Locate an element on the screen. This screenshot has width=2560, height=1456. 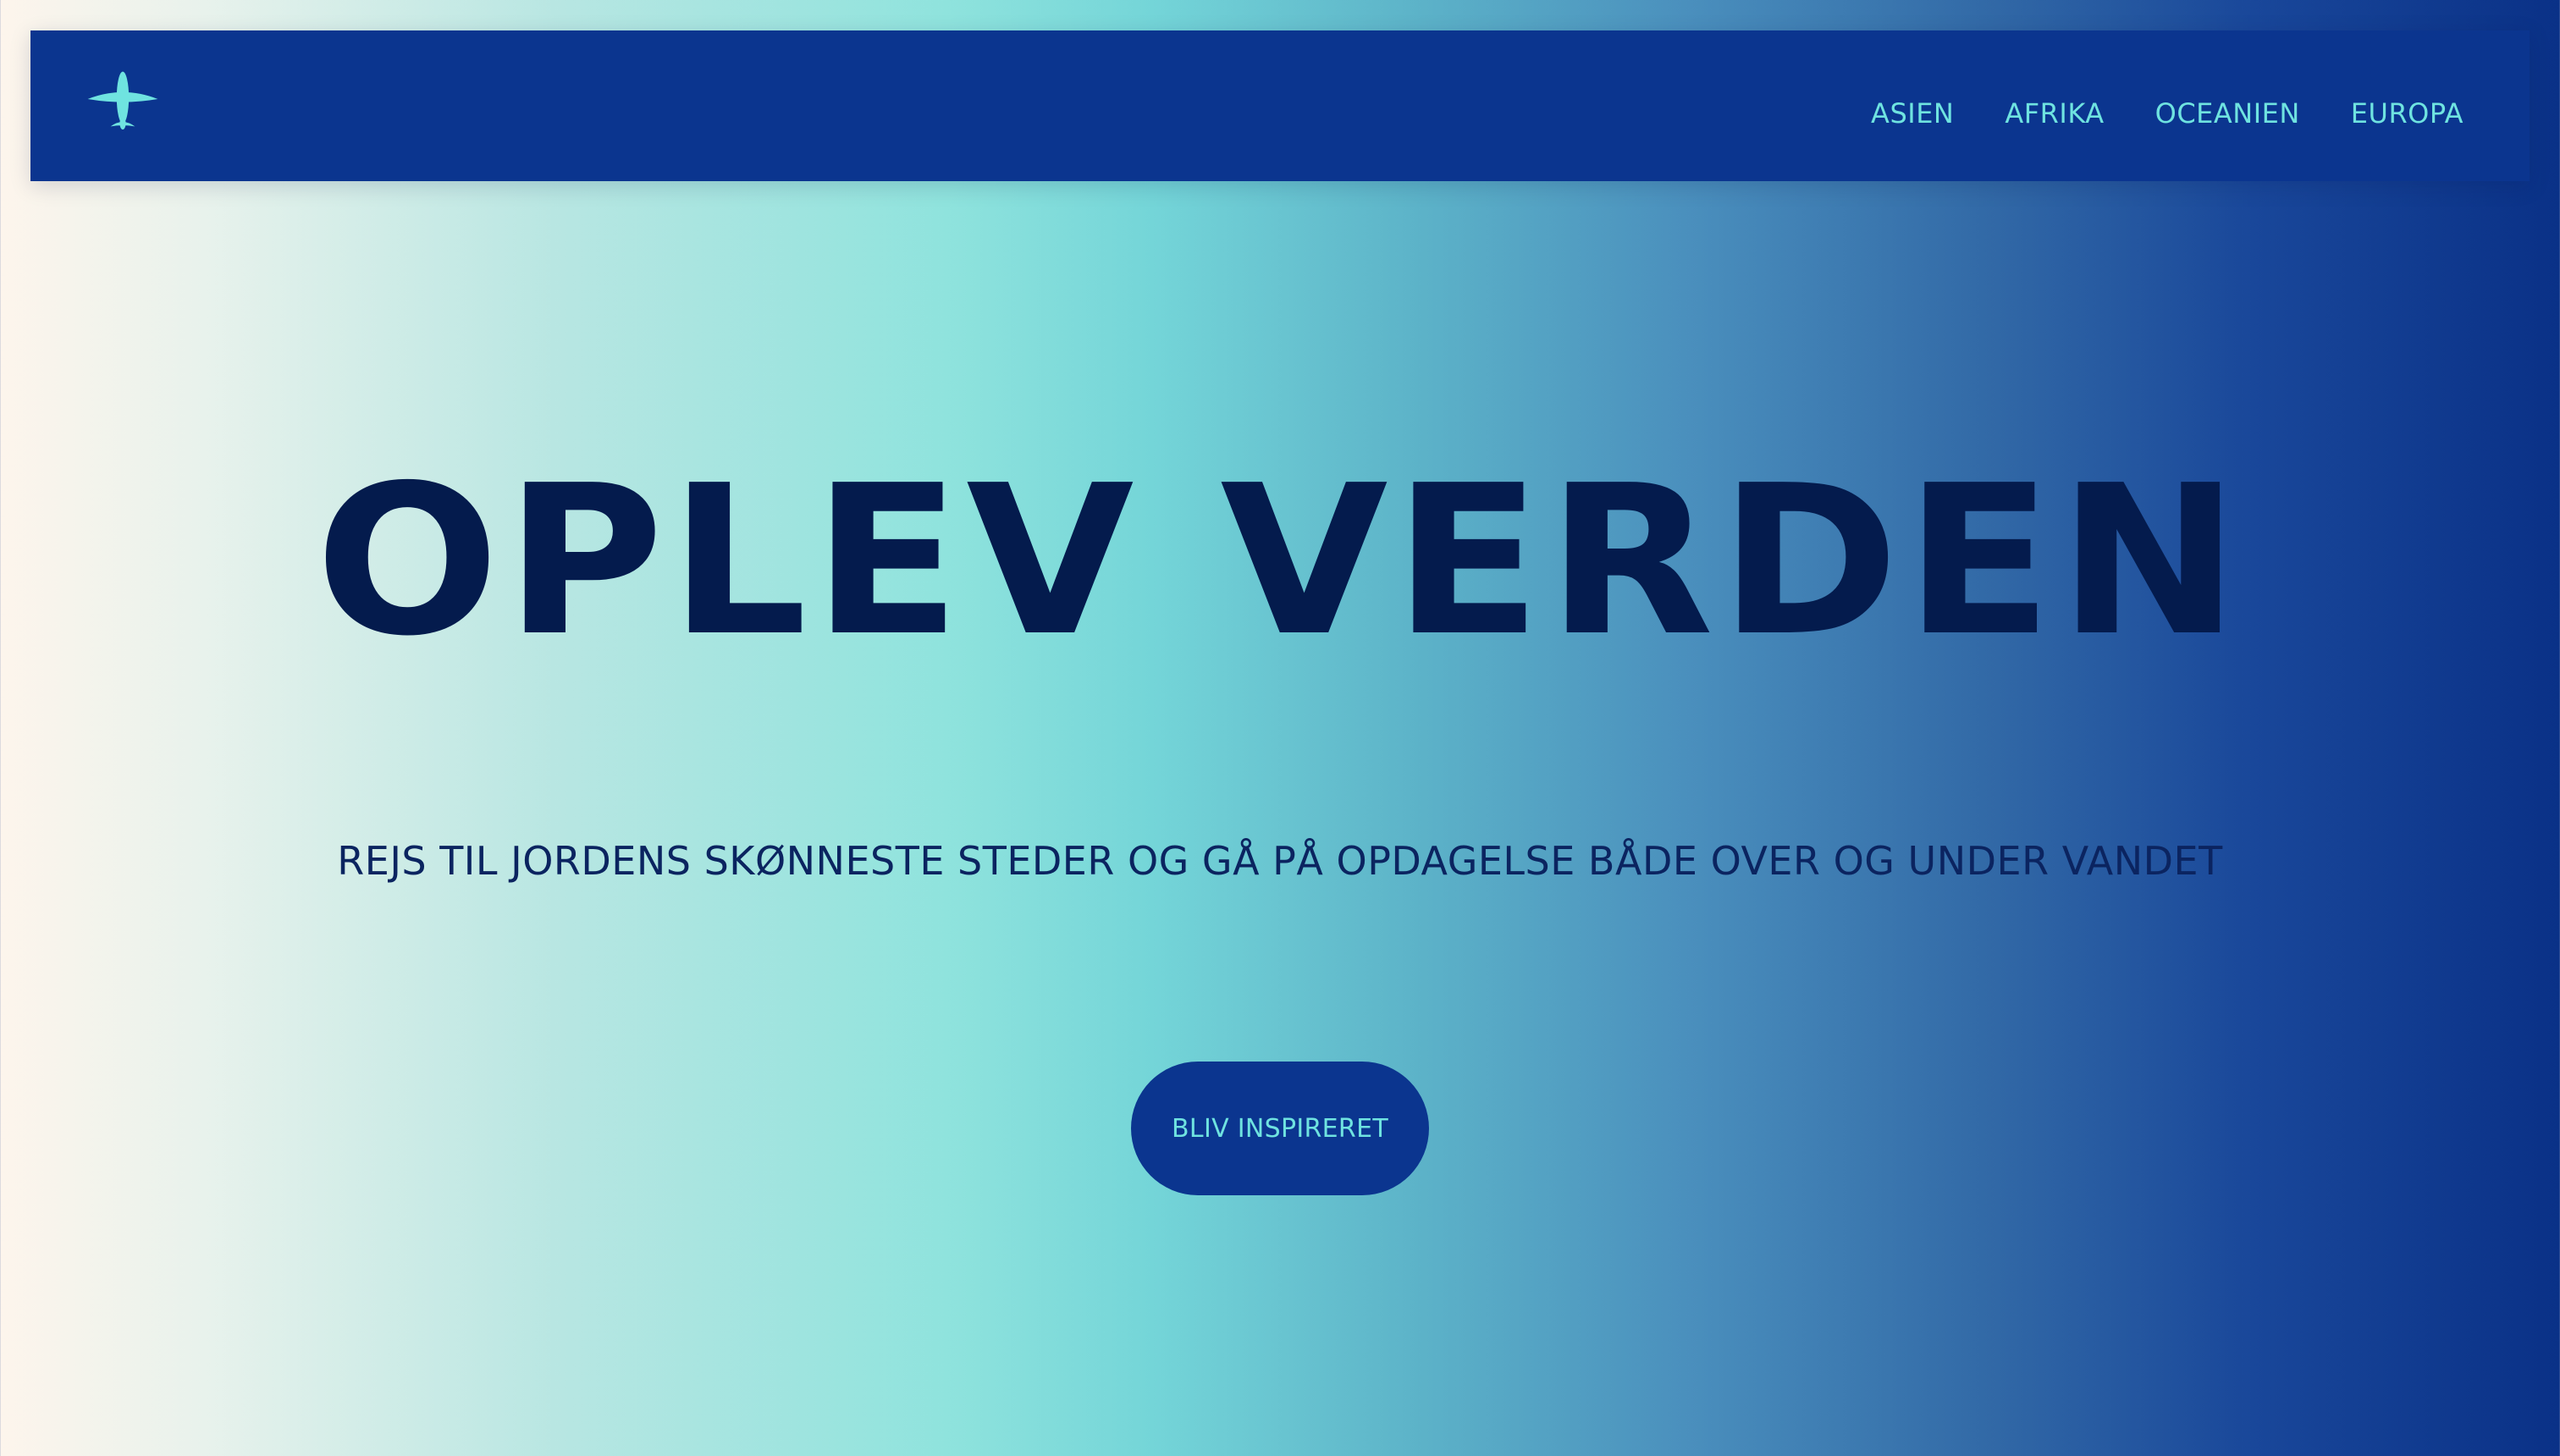
logo-link is located at coordinates (123, 99).